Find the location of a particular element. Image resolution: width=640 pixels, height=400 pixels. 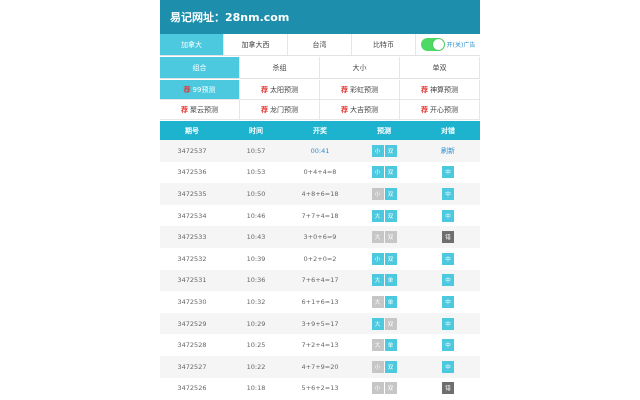

cell-id: 3472533 is located at coordinates (192, 237).